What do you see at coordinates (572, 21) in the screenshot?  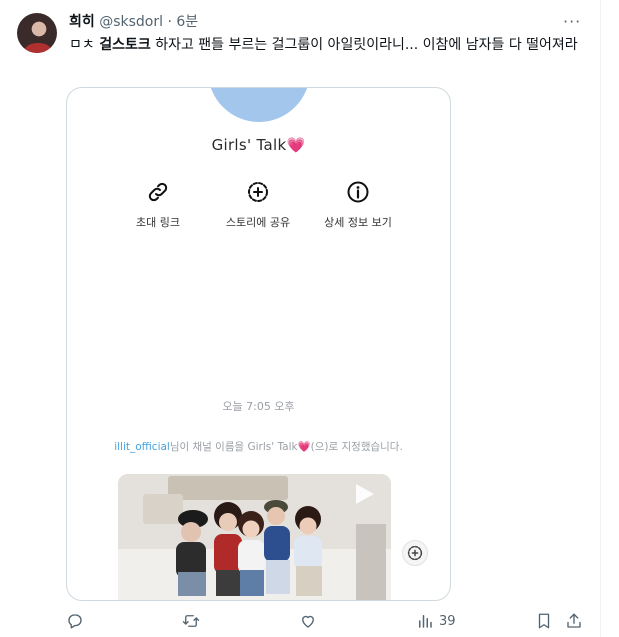 I see `more-options-icon: ···` at bounding box center [572, 21].